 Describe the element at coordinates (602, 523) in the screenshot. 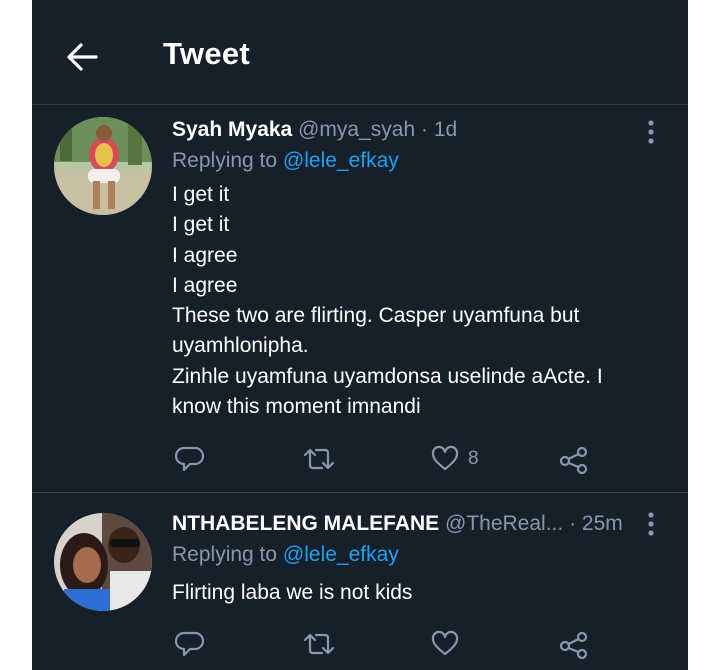

I see `timestamp: 25m` at that location.